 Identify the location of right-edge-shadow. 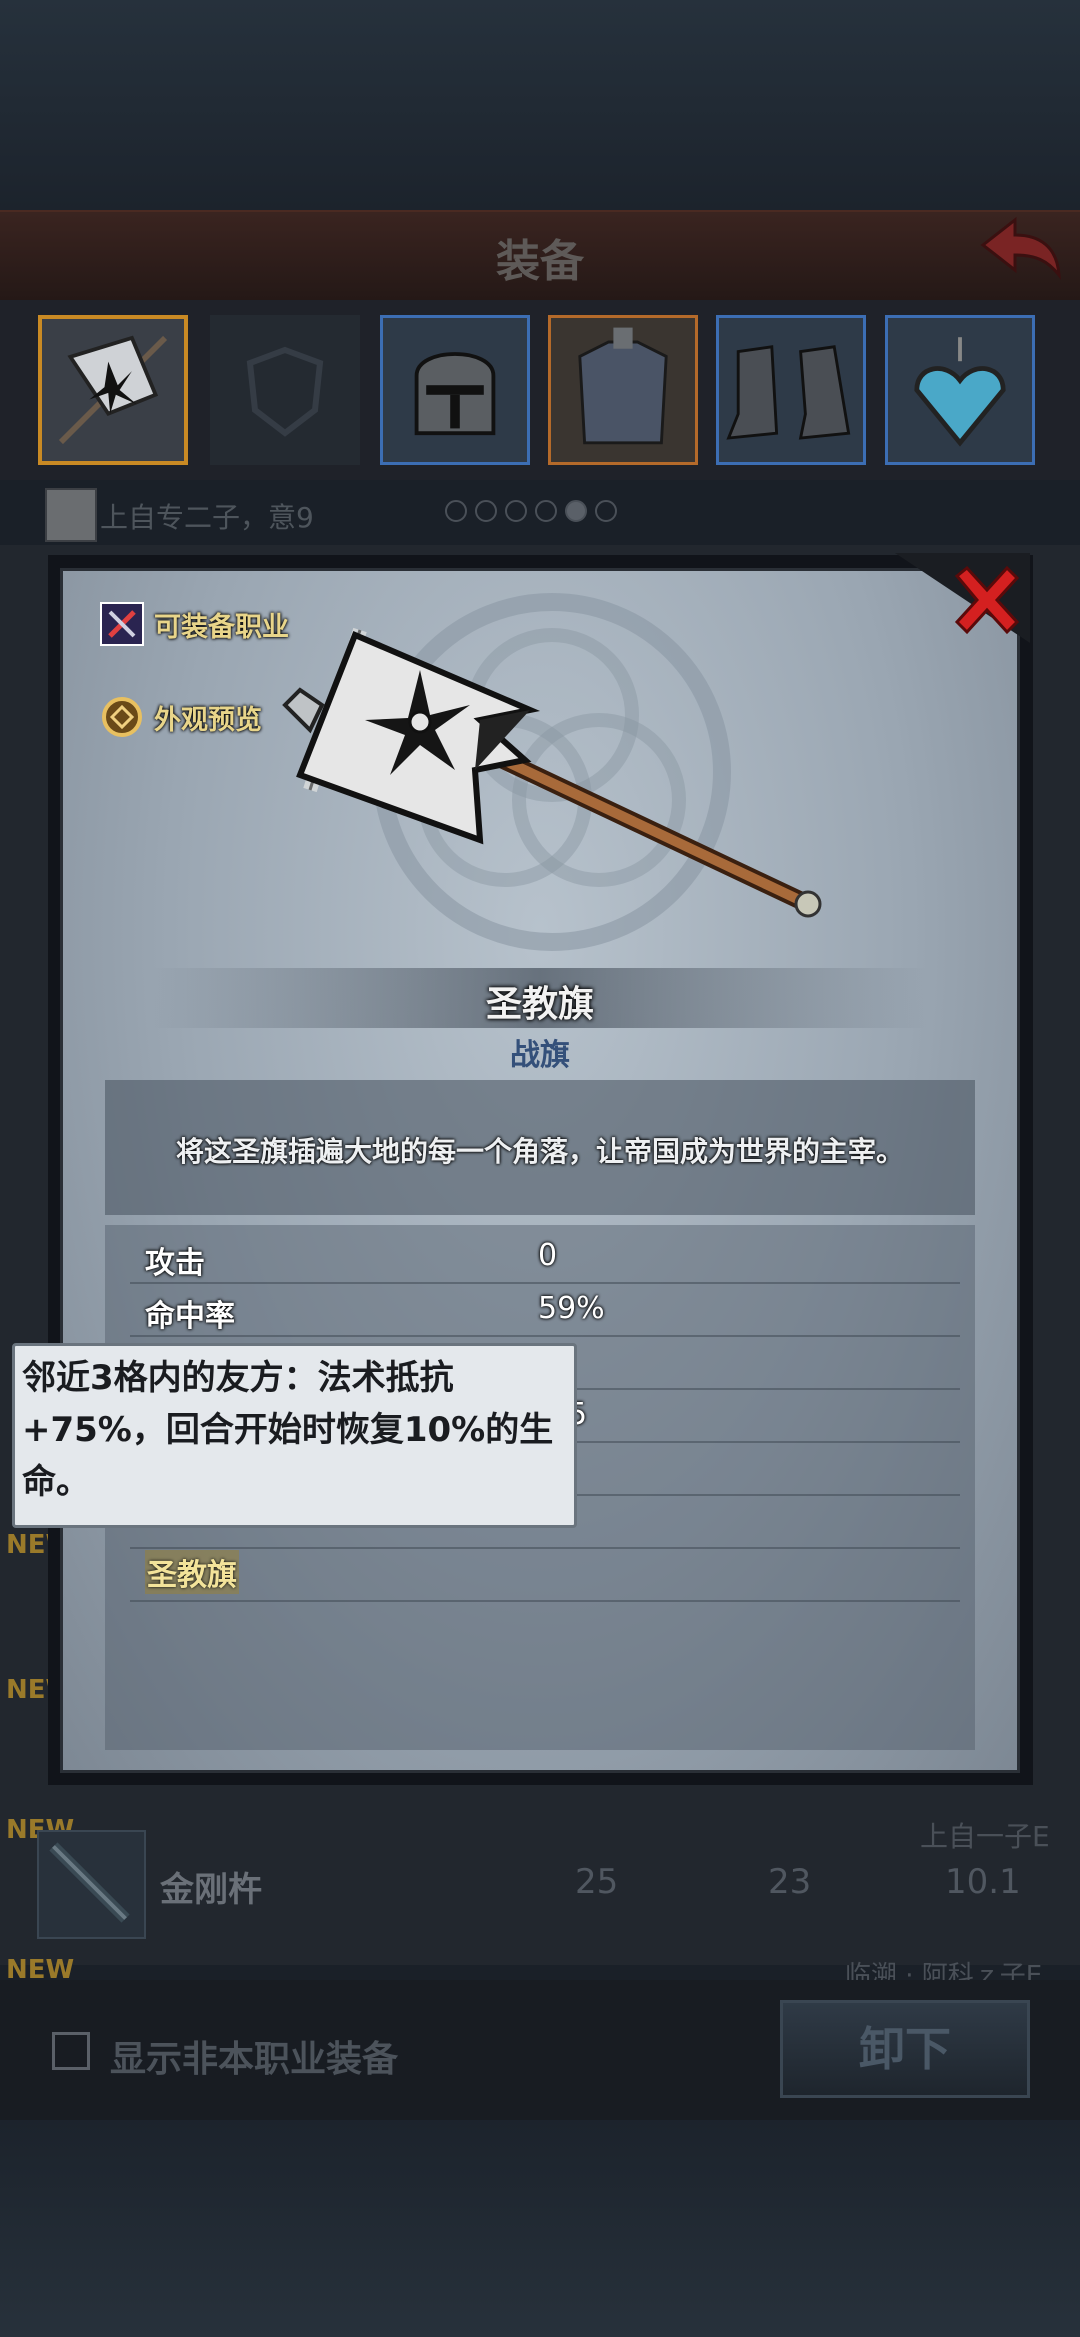
(1055, 1530).